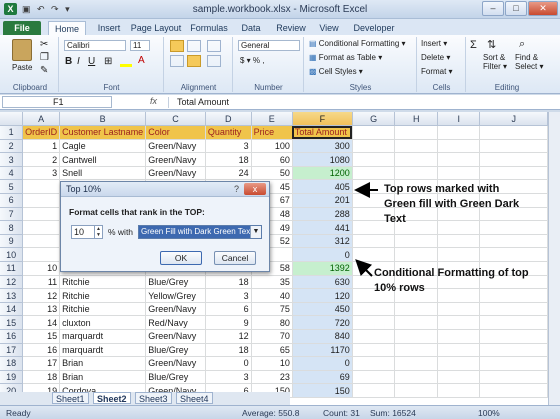  I want to click on bold-button: B, so click(68, 61).